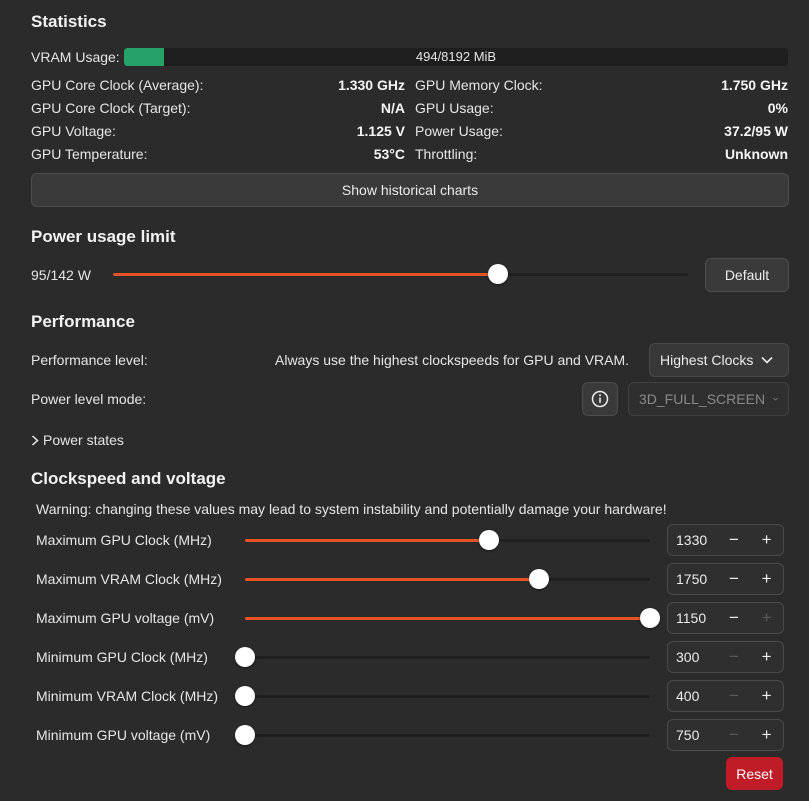  I want to click on clock-row-label: Maximum GPU Clock (MHz), so click(124, 540).